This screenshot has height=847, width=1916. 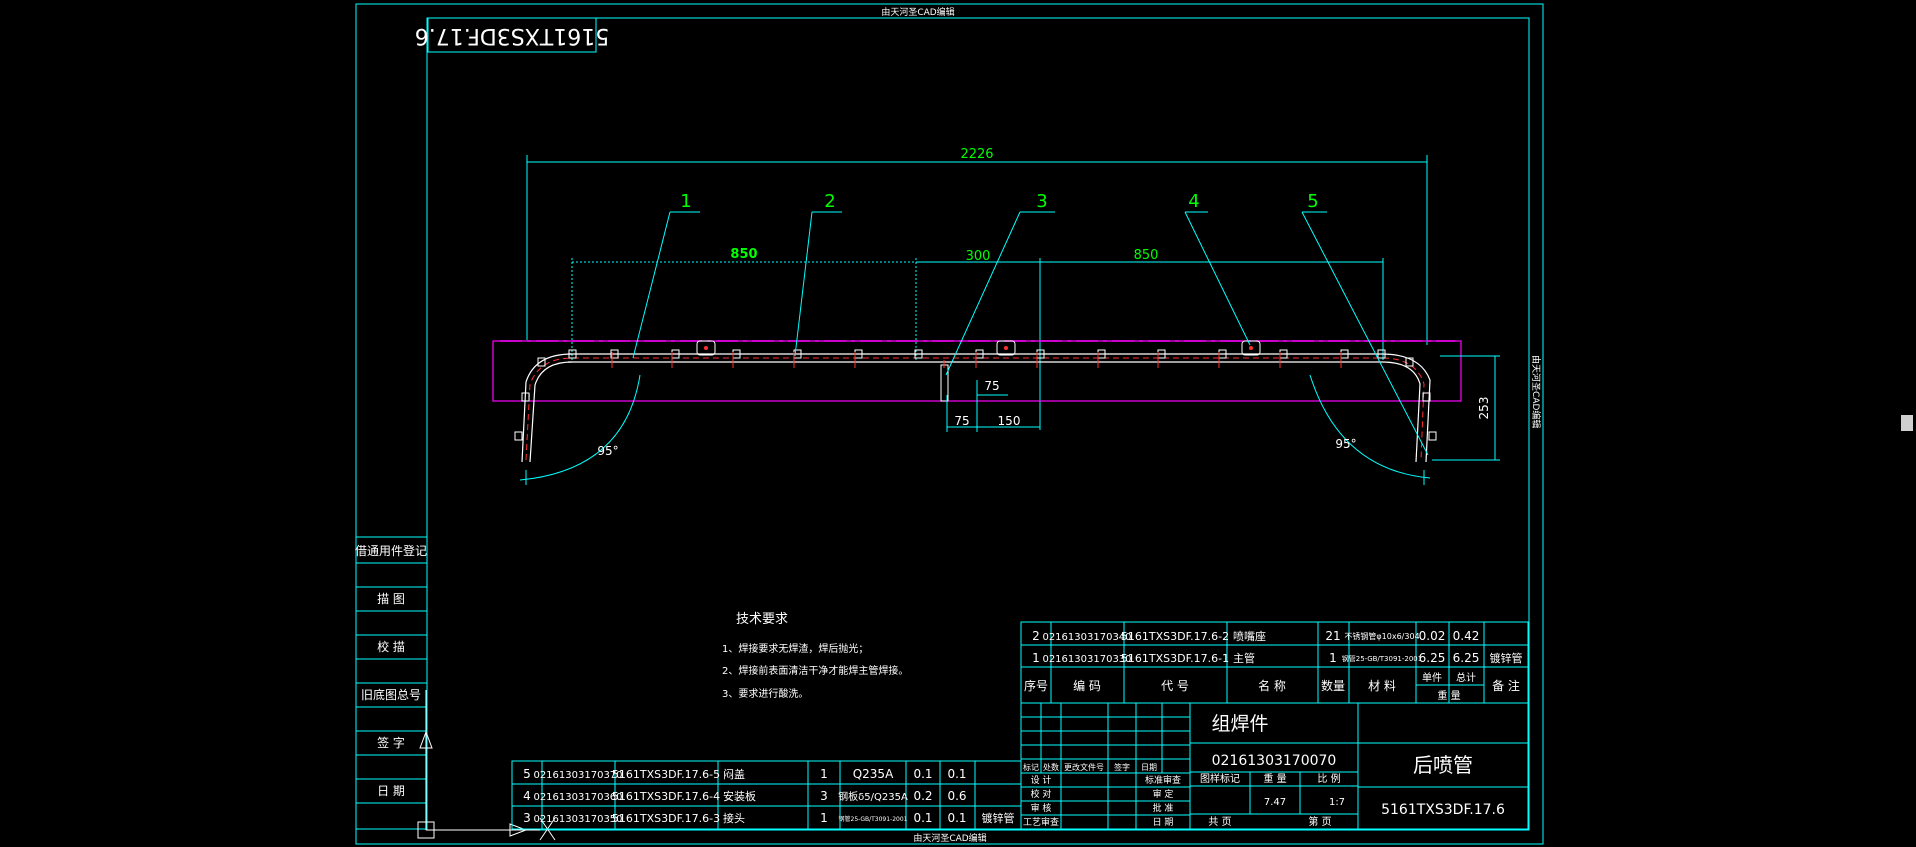 I want to click on svg-text: Q235A, so click(x=873, y=774).